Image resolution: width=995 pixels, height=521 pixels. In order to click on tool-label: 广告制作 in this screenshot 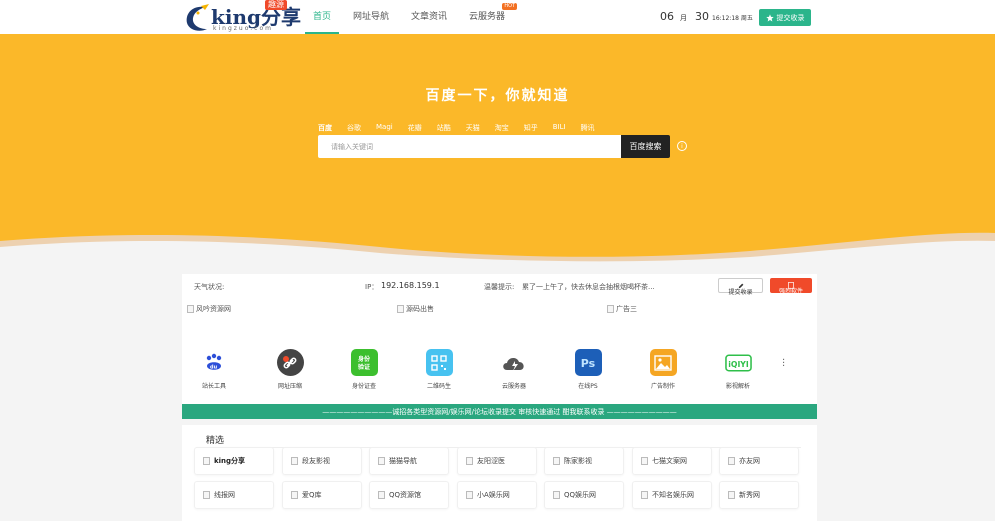, I will do `click(662, 386)`.